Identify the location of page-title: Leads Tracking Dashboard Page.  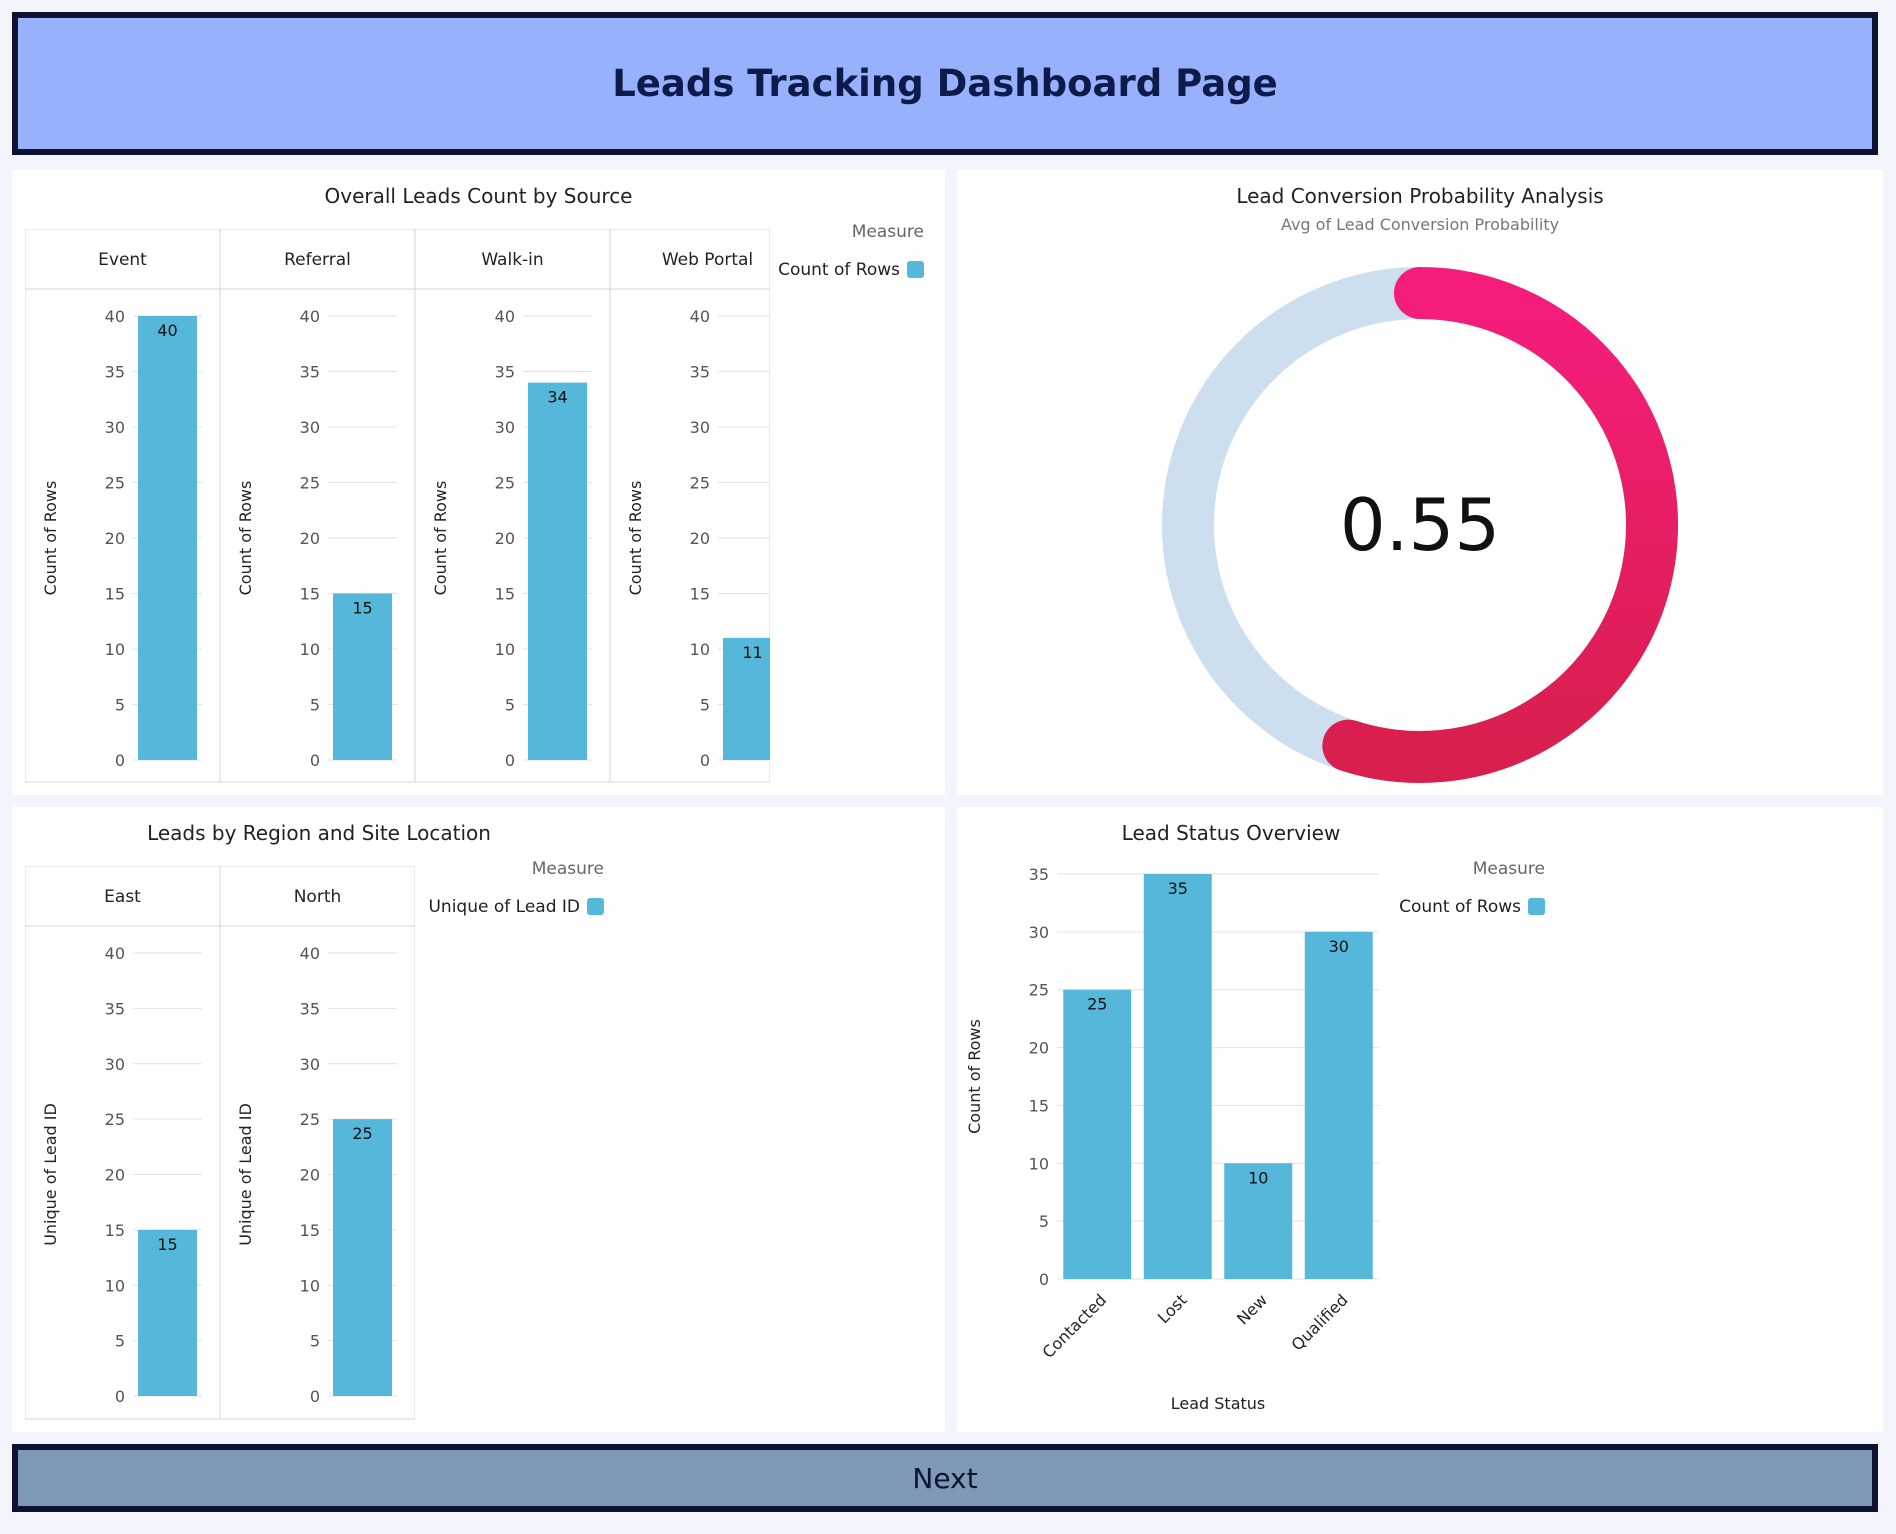
(945, 83).